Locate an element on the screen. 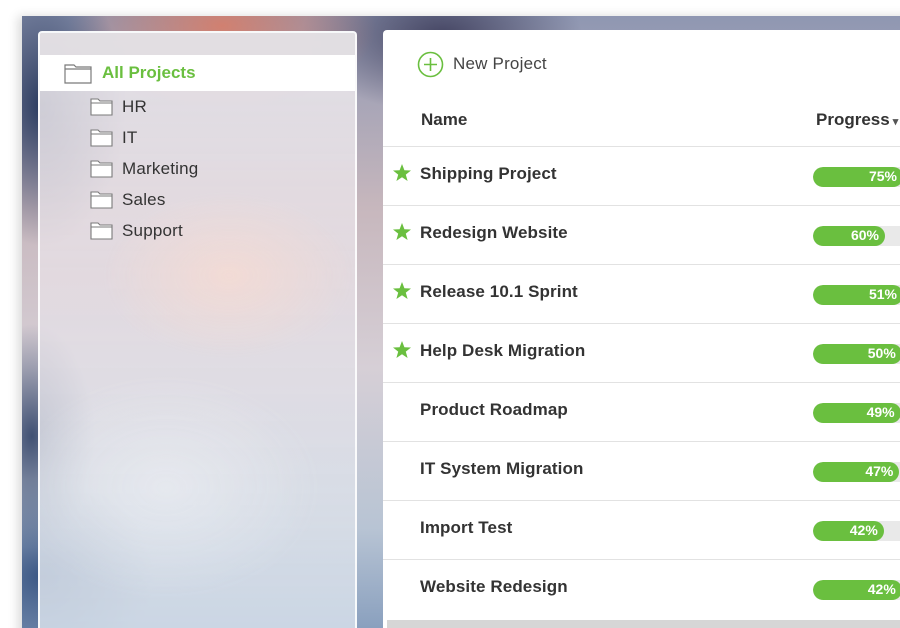 Image resolution: width=900 pixels, height=628 pixels. table-row: Redesign Website 60% is located at coordinates (641, 234).